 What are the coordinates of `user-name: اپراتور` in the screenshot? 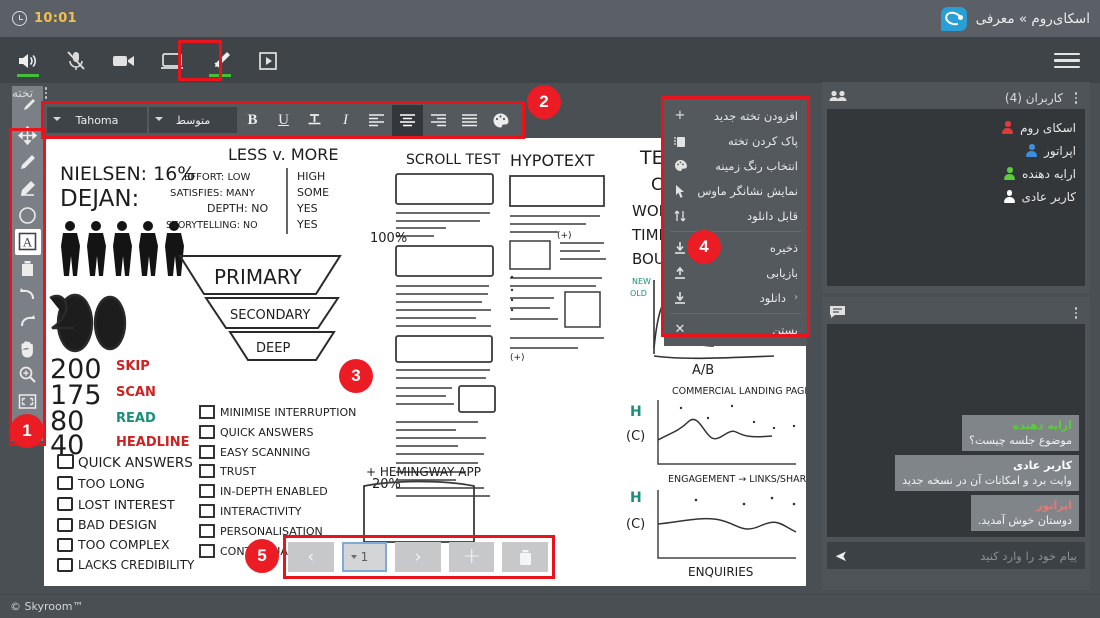 It's located at (1060, 150).